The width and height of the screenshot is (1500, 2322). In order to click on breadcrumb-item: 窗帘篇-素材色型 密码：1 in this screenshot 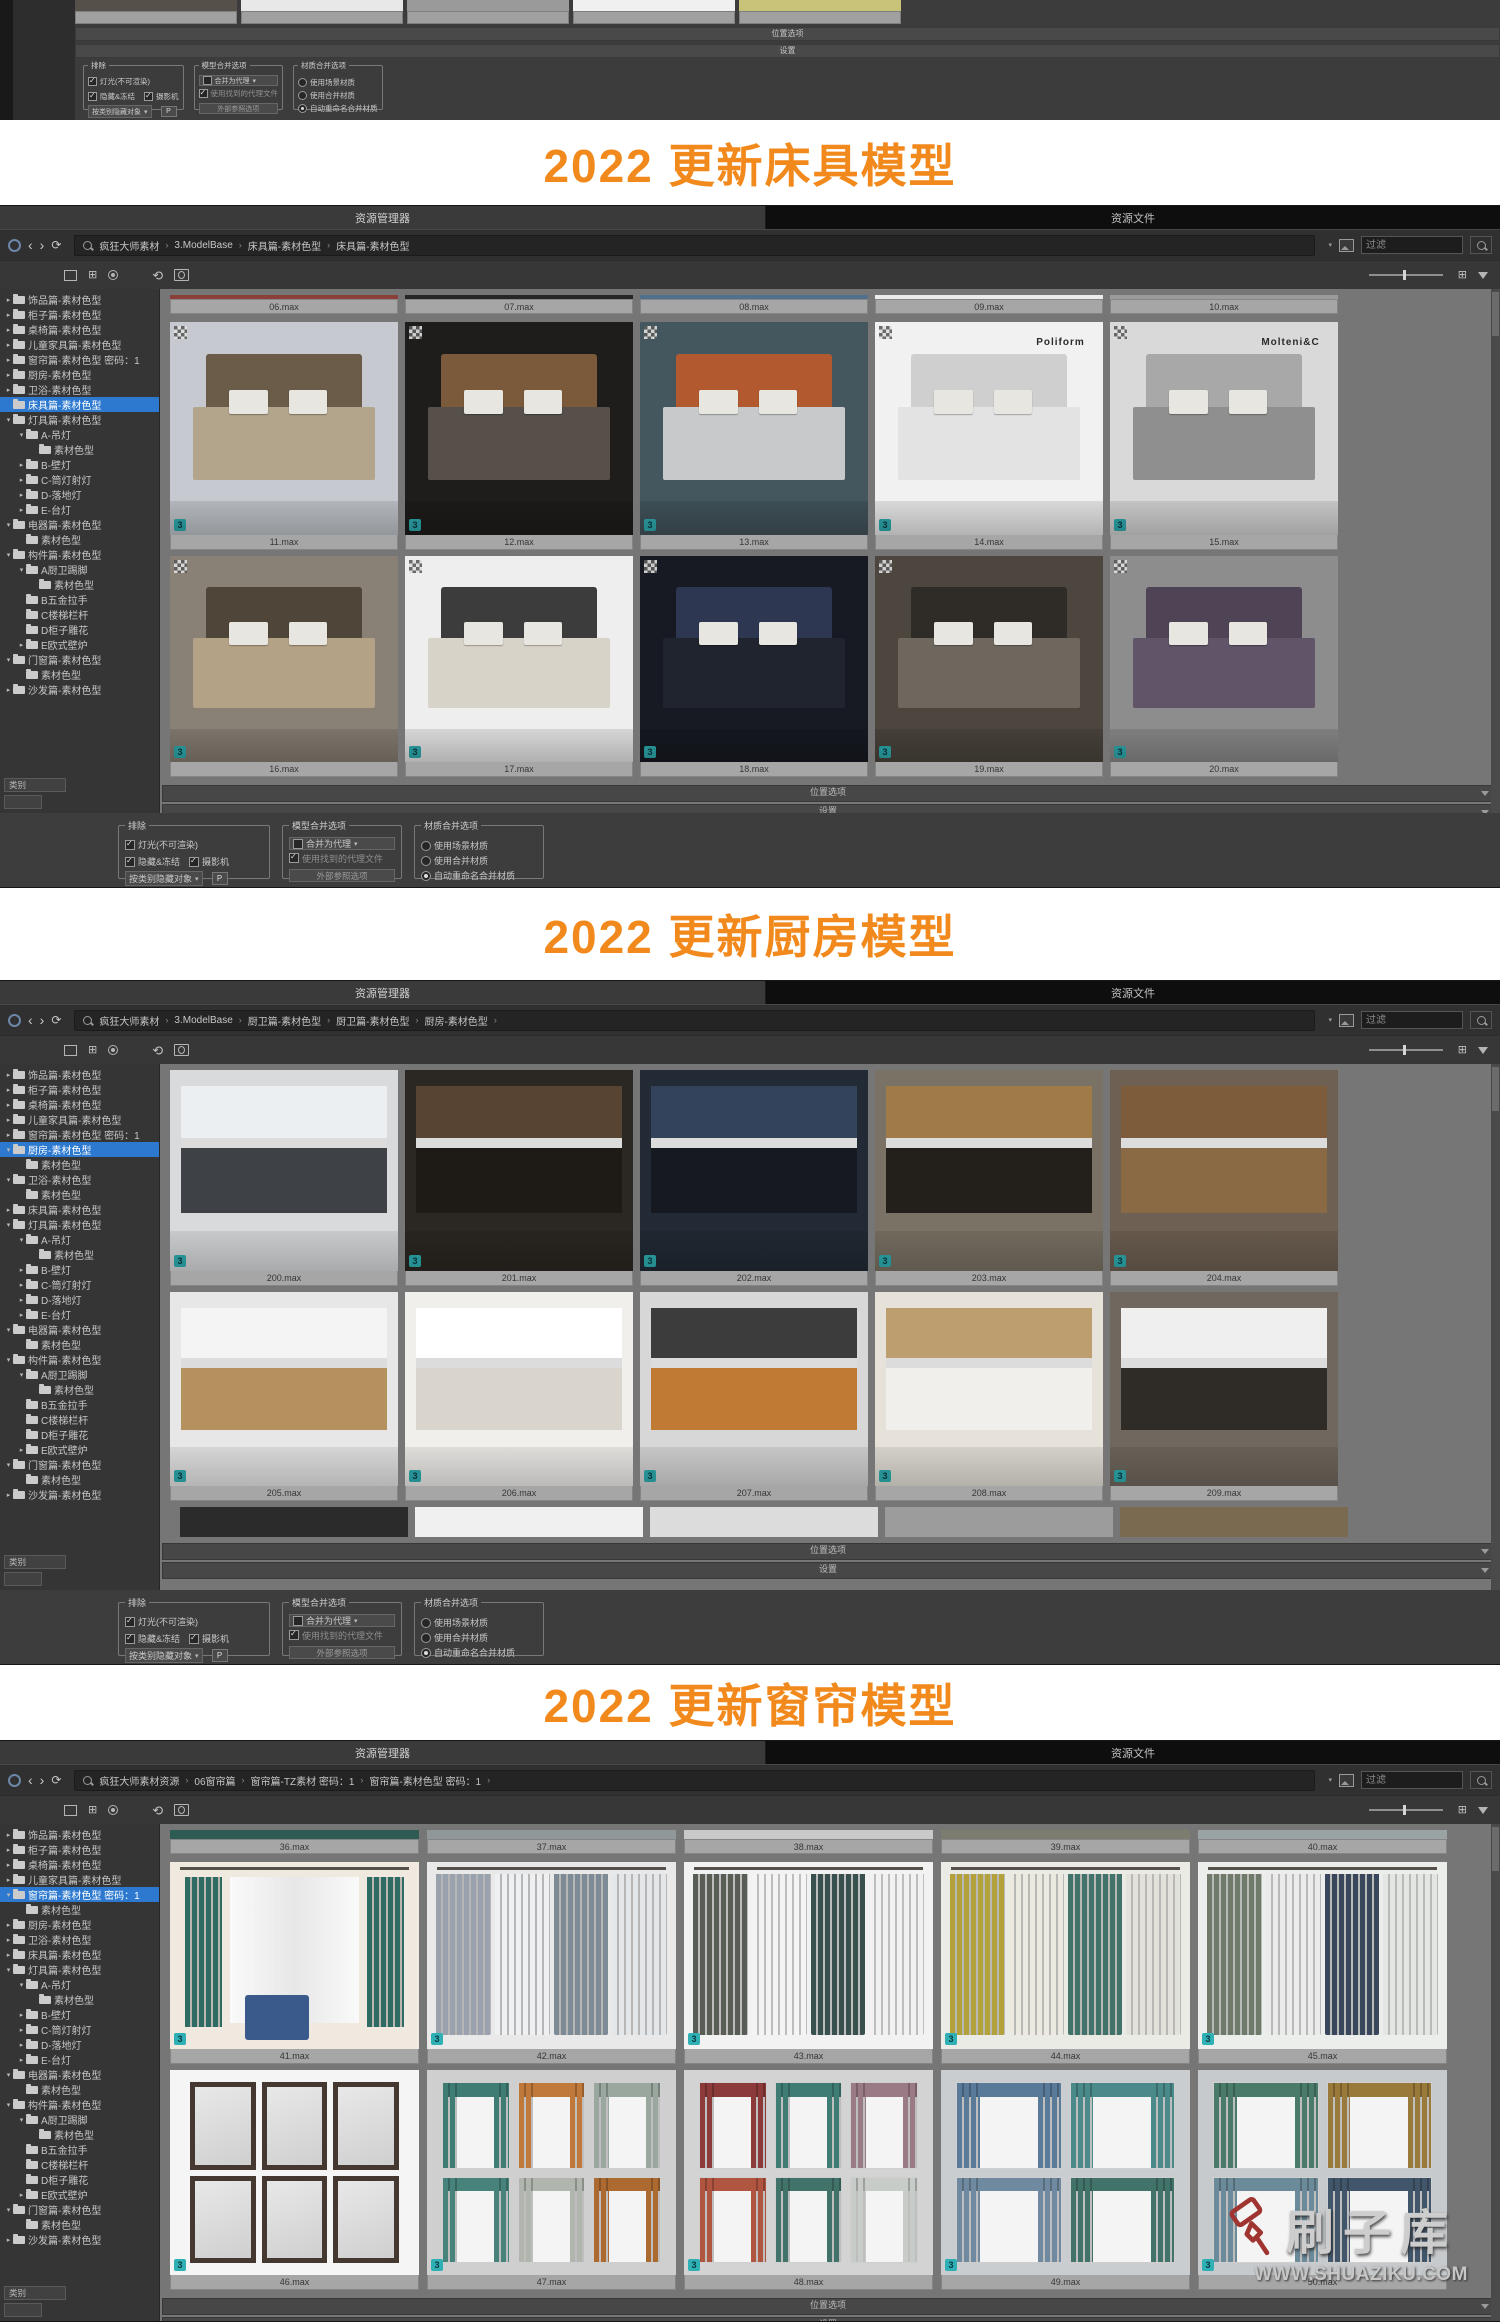, I will do `click(425, 1780)`.